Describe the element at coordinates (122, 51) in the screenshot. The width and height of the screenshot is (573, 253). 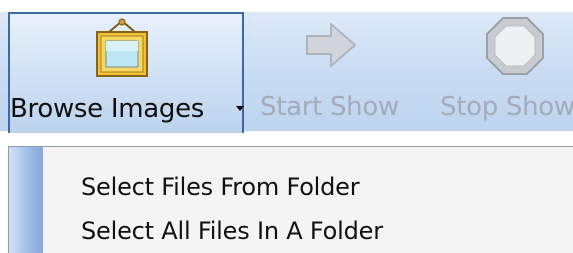
I see `picture-frame-icon` at that location.